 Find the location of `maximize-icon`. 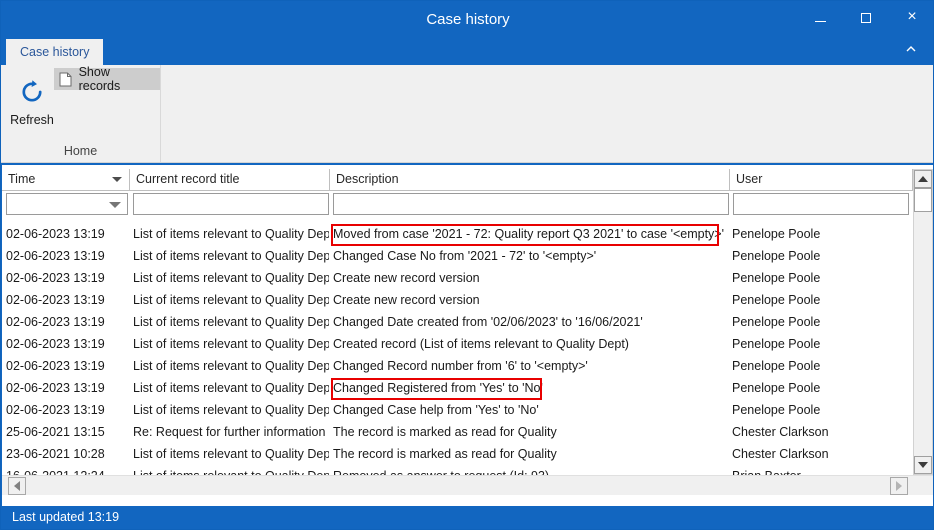

maximize-icon is located at coordinates (866, 17).